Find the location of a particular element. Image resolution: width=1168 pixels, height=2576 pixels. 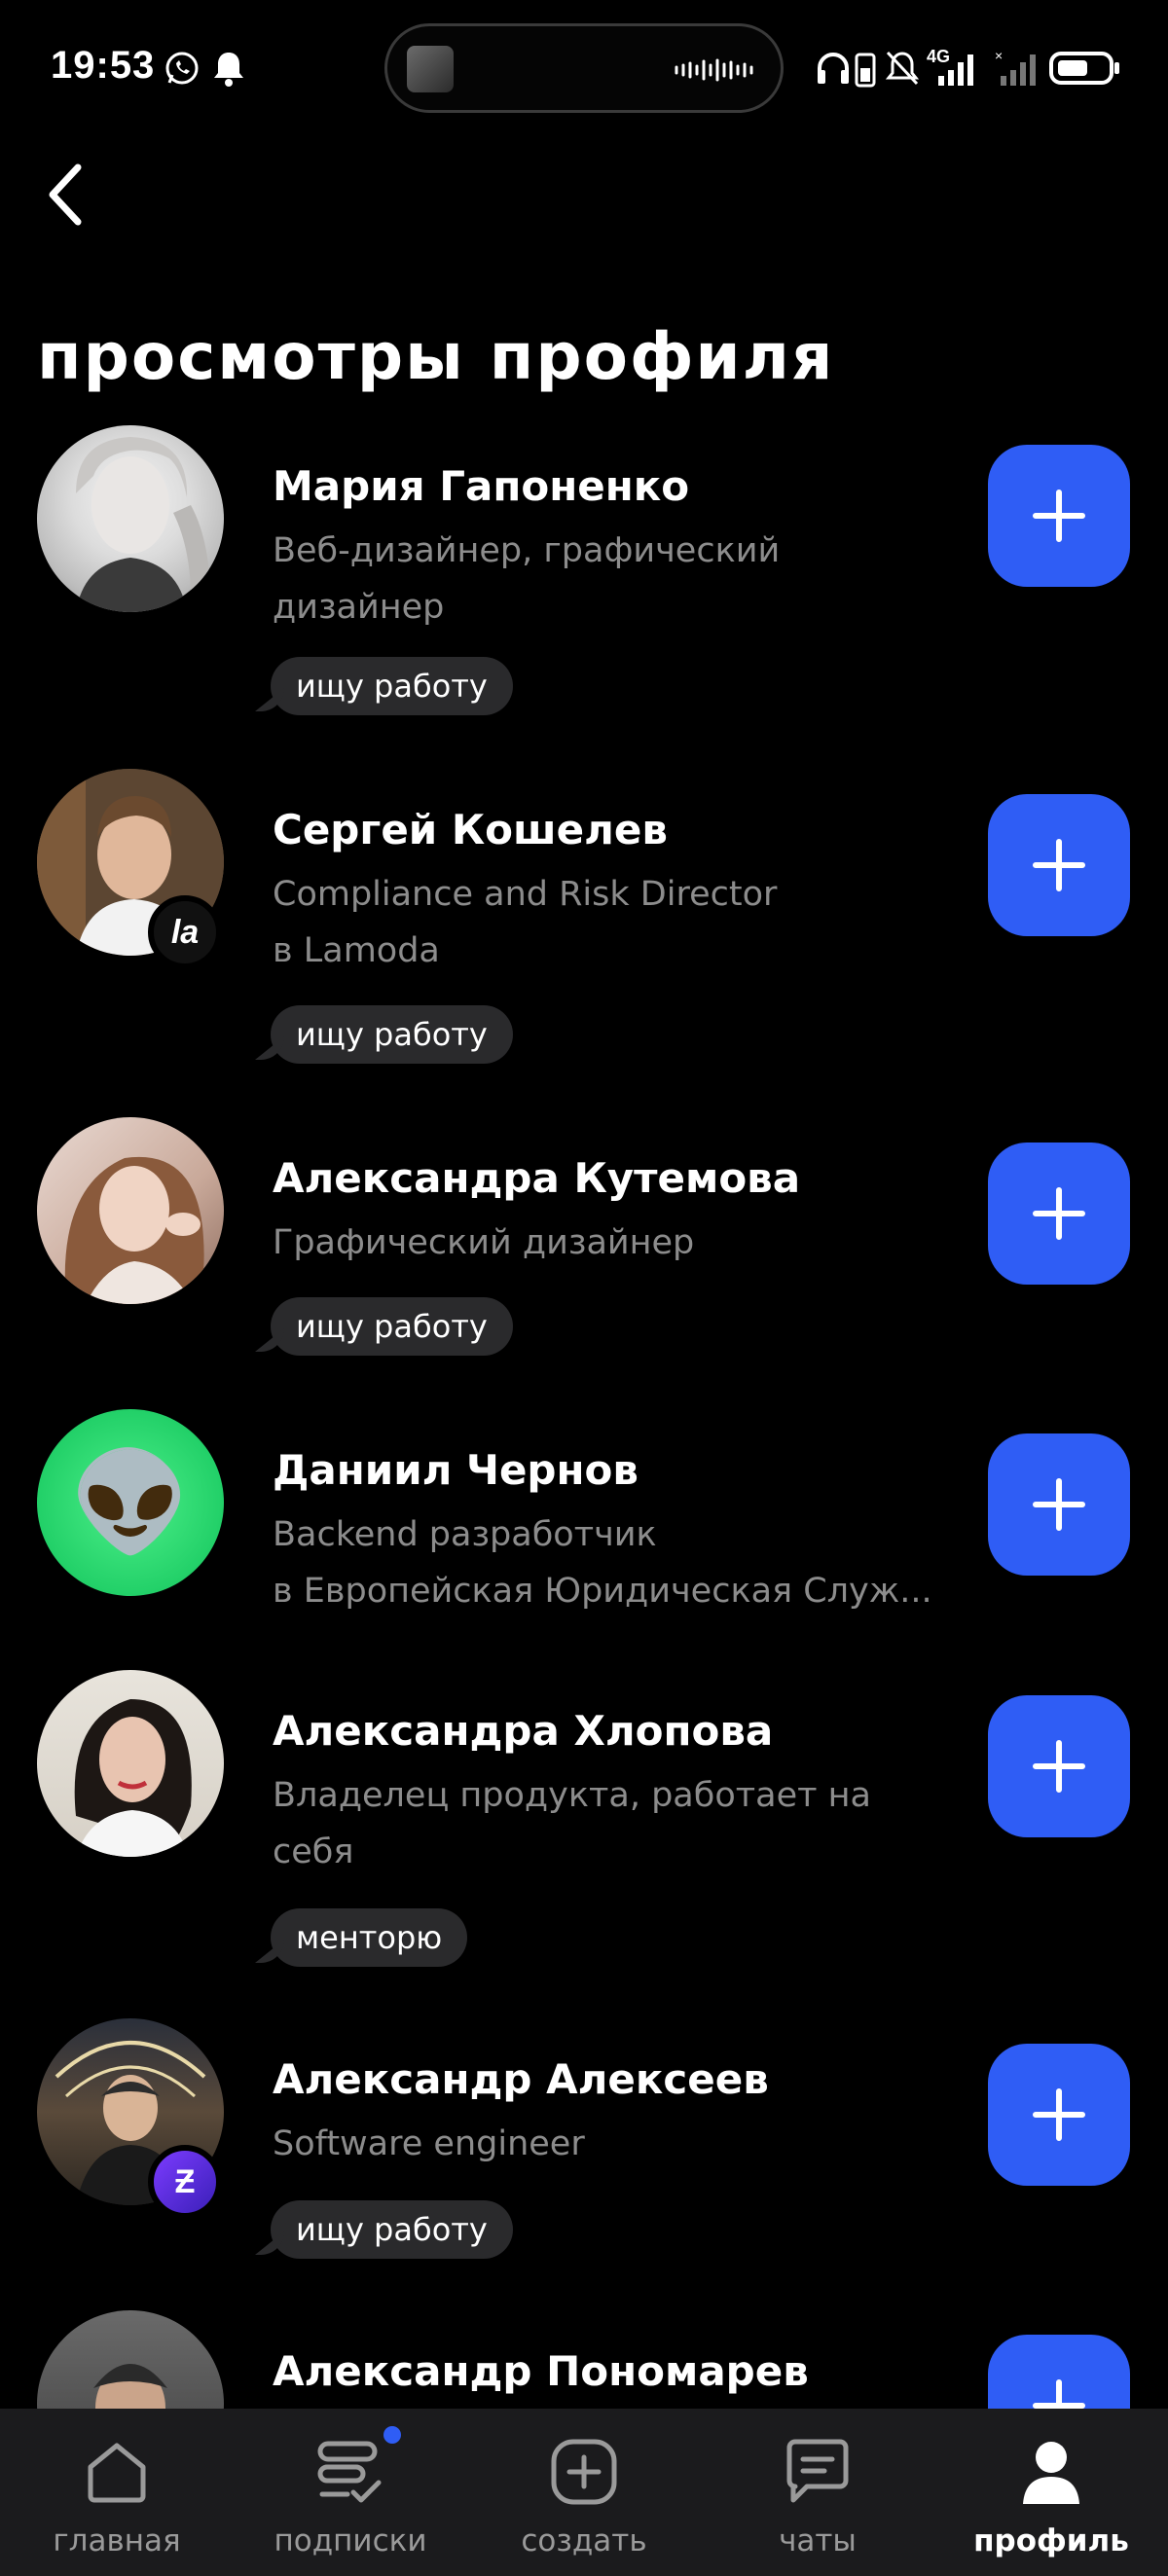

status-time: 19:53 is located at coordinates (104, 65).